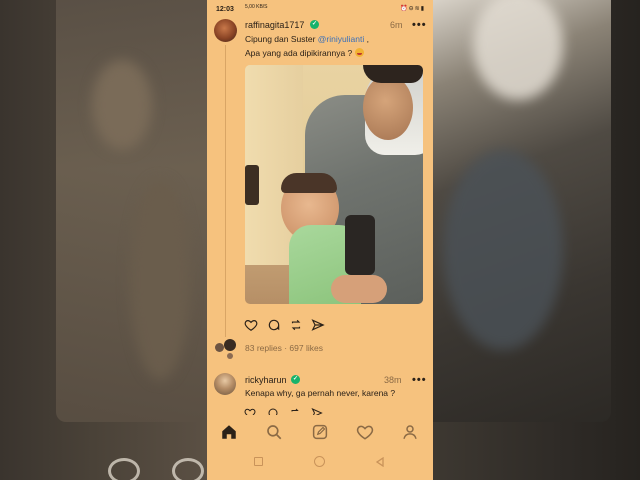  What do you see at coordinates (225, 9) in the screenshot?
I see `status-time: 12:03` at bounding box center [225, 9].